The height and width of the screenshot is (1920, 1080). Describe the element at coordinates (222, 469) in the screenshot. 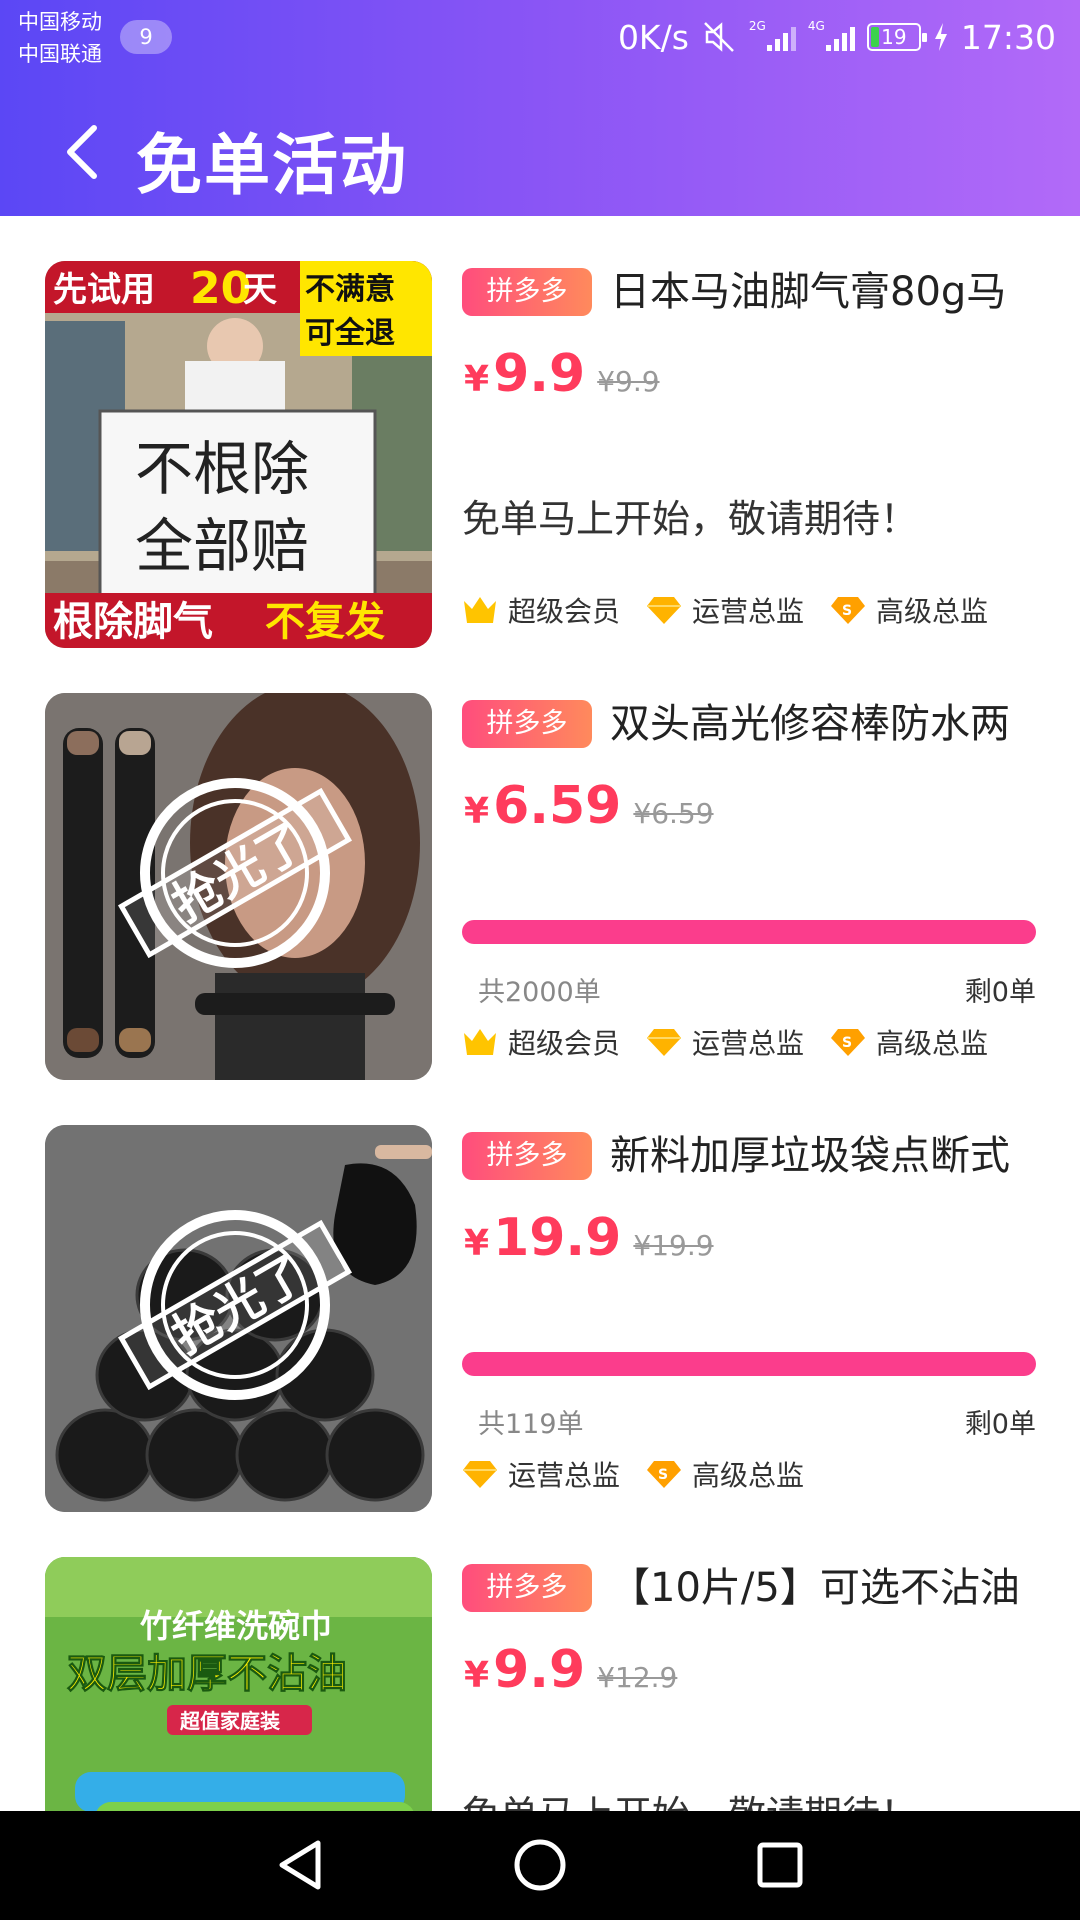

I see `svg-text: 不根除` at that location.